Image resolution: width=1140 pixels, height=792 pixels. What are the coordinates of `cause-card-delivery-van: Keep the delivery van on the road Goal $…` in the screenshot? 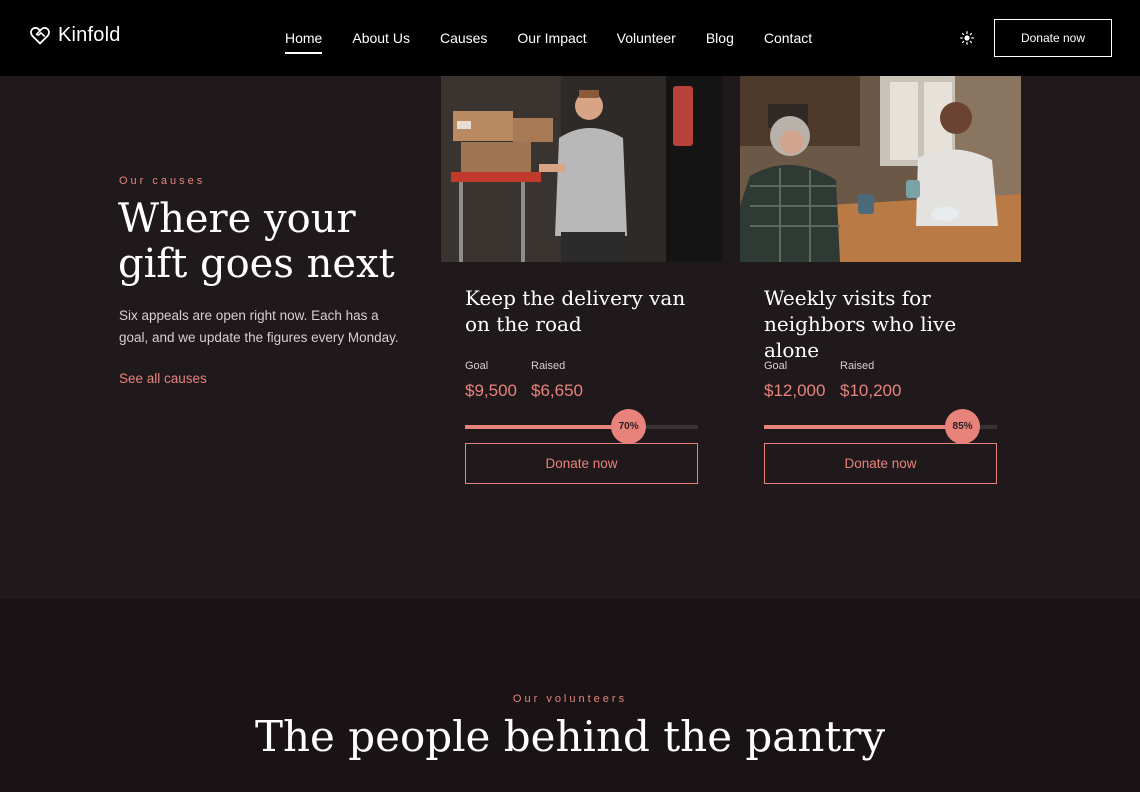 It's located at (581, 280).